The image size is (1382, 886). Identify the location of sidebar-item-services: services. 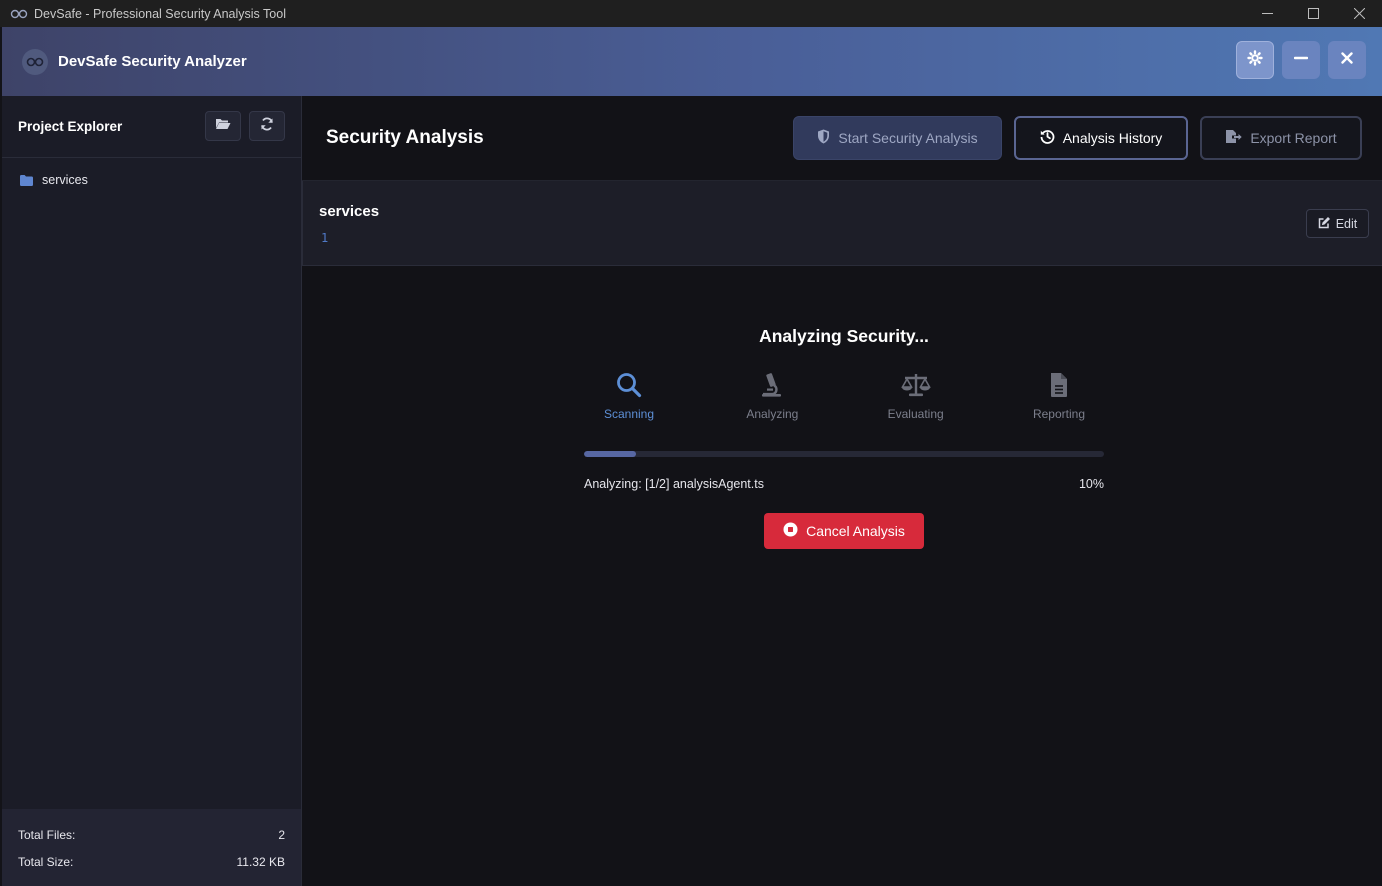
(151, 180).